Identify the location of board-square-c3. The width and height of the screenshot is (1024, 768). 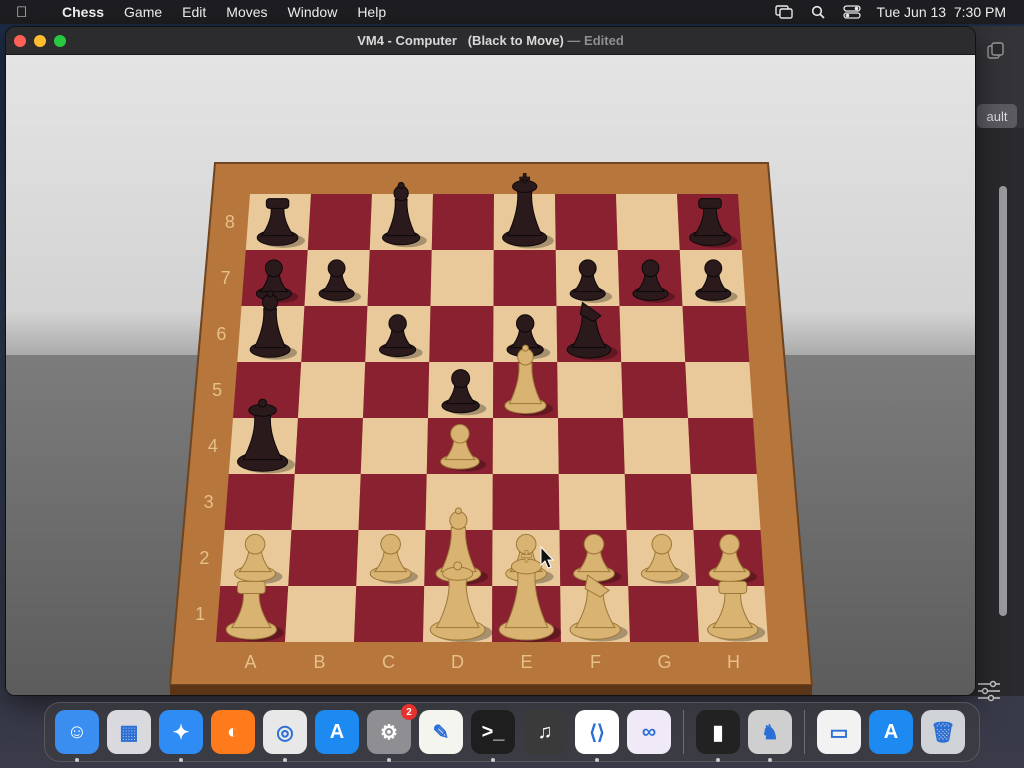
(392, 502).